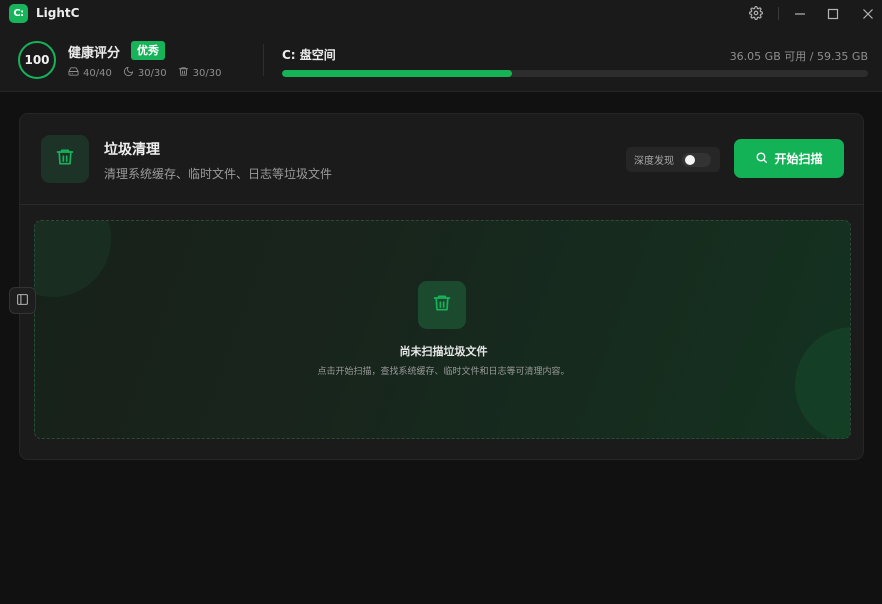 This screenshot has height=604, width=882. I want to click on decor-circle, so click(73, 259).